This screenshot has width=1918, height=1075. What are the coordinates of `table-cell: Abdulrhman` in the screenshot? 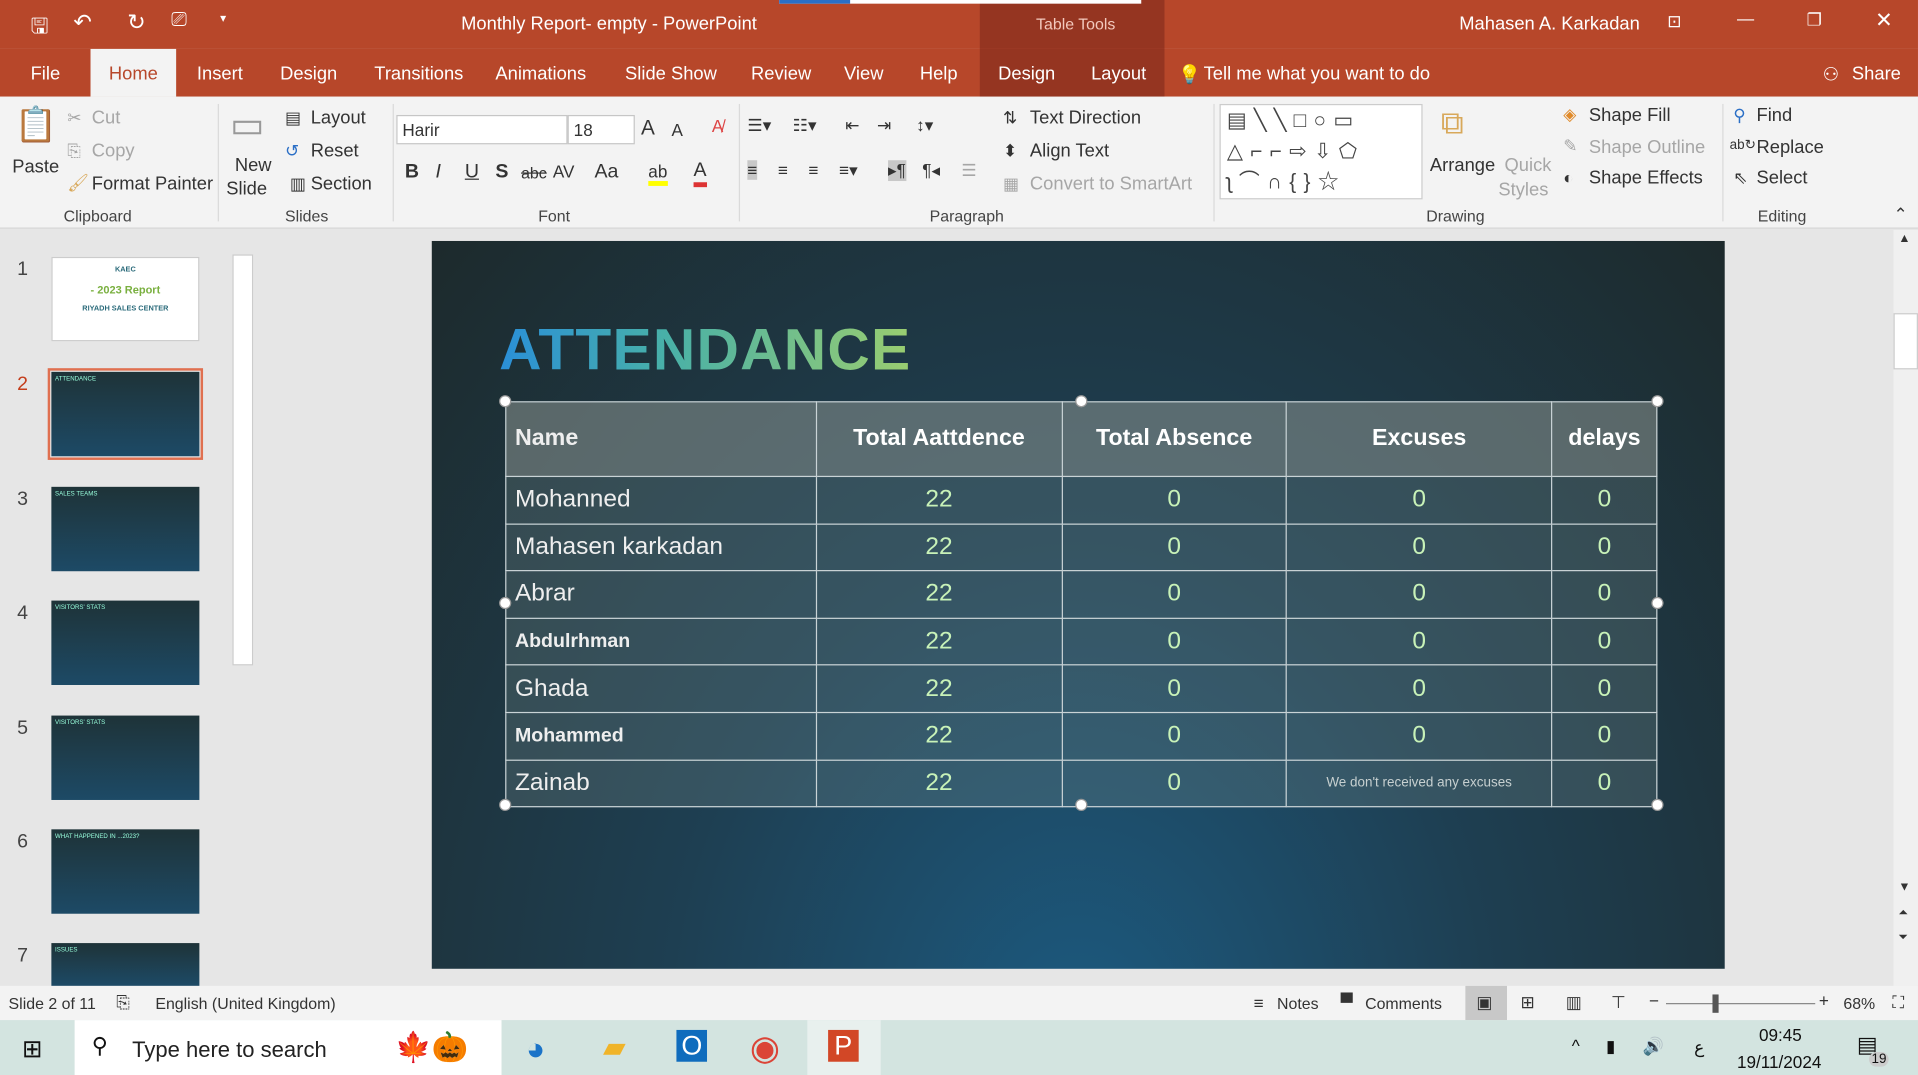 It's located at (661, 641).